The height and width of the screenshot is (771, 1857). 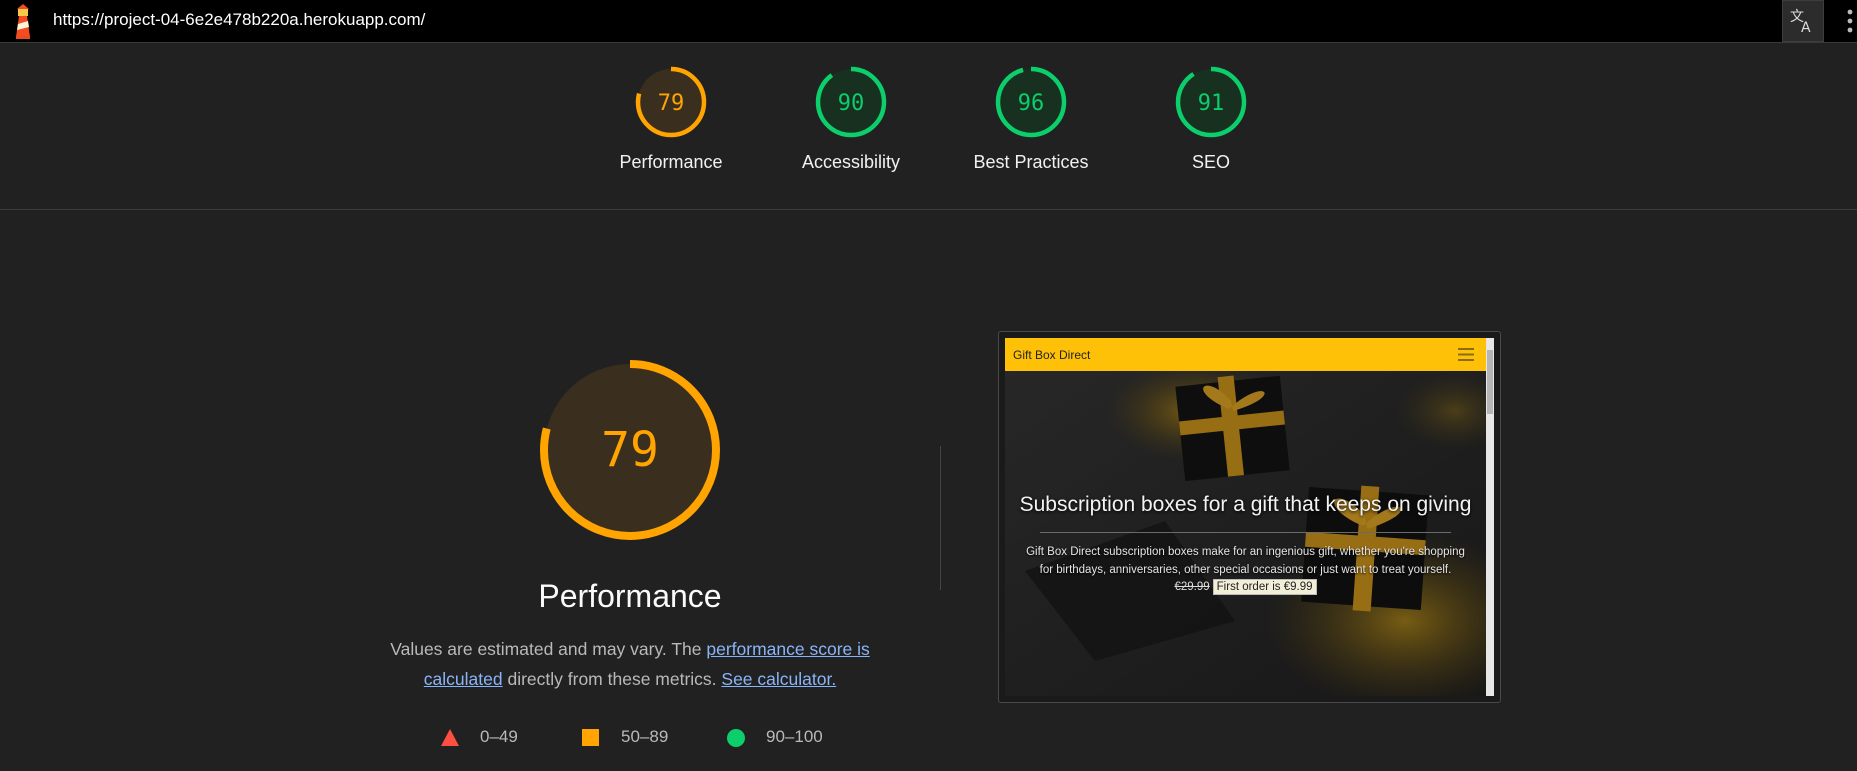 What do you see at coordinates (499, 736) in the screenshot?
I see `legend-label: 0–49` at bounding box center [499, 736].